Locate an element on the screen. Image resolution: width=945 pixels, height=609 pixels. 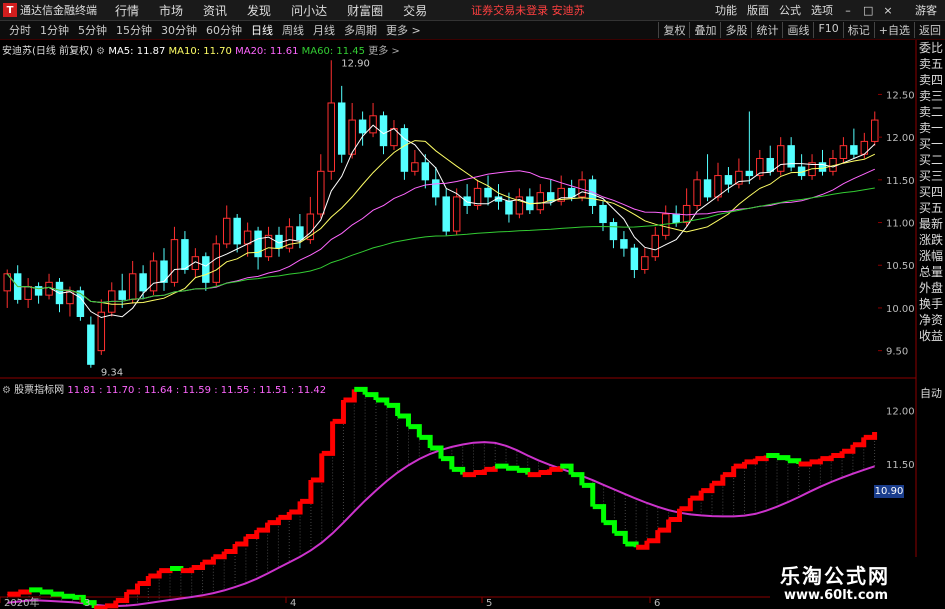
menu-quotes: 行情 is located at coordinates (127, 10).